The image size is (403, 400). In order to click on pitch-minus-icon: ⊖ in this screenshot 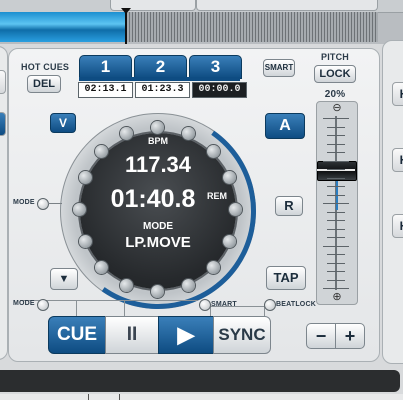, I will do `click(337, 108)`.